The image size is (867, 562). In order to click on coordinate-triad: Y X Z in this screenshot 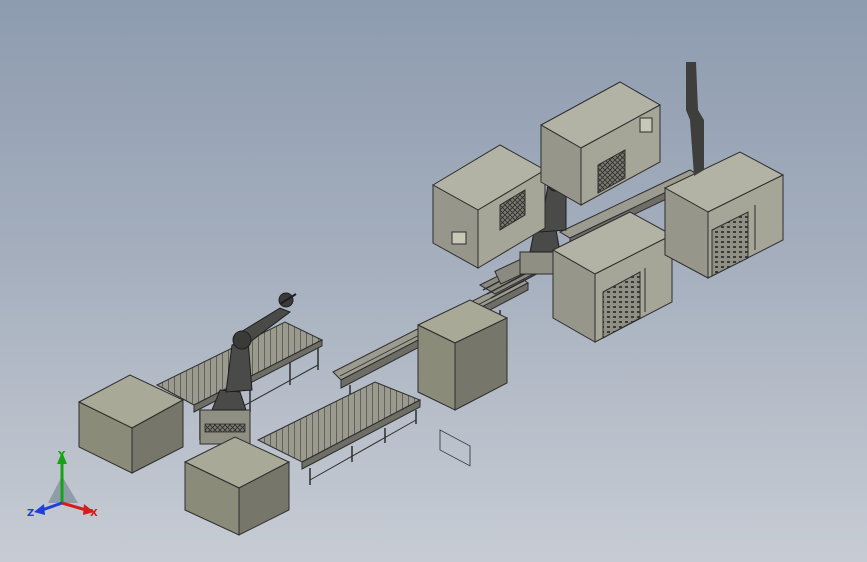, I will do `click(62, 484)`.